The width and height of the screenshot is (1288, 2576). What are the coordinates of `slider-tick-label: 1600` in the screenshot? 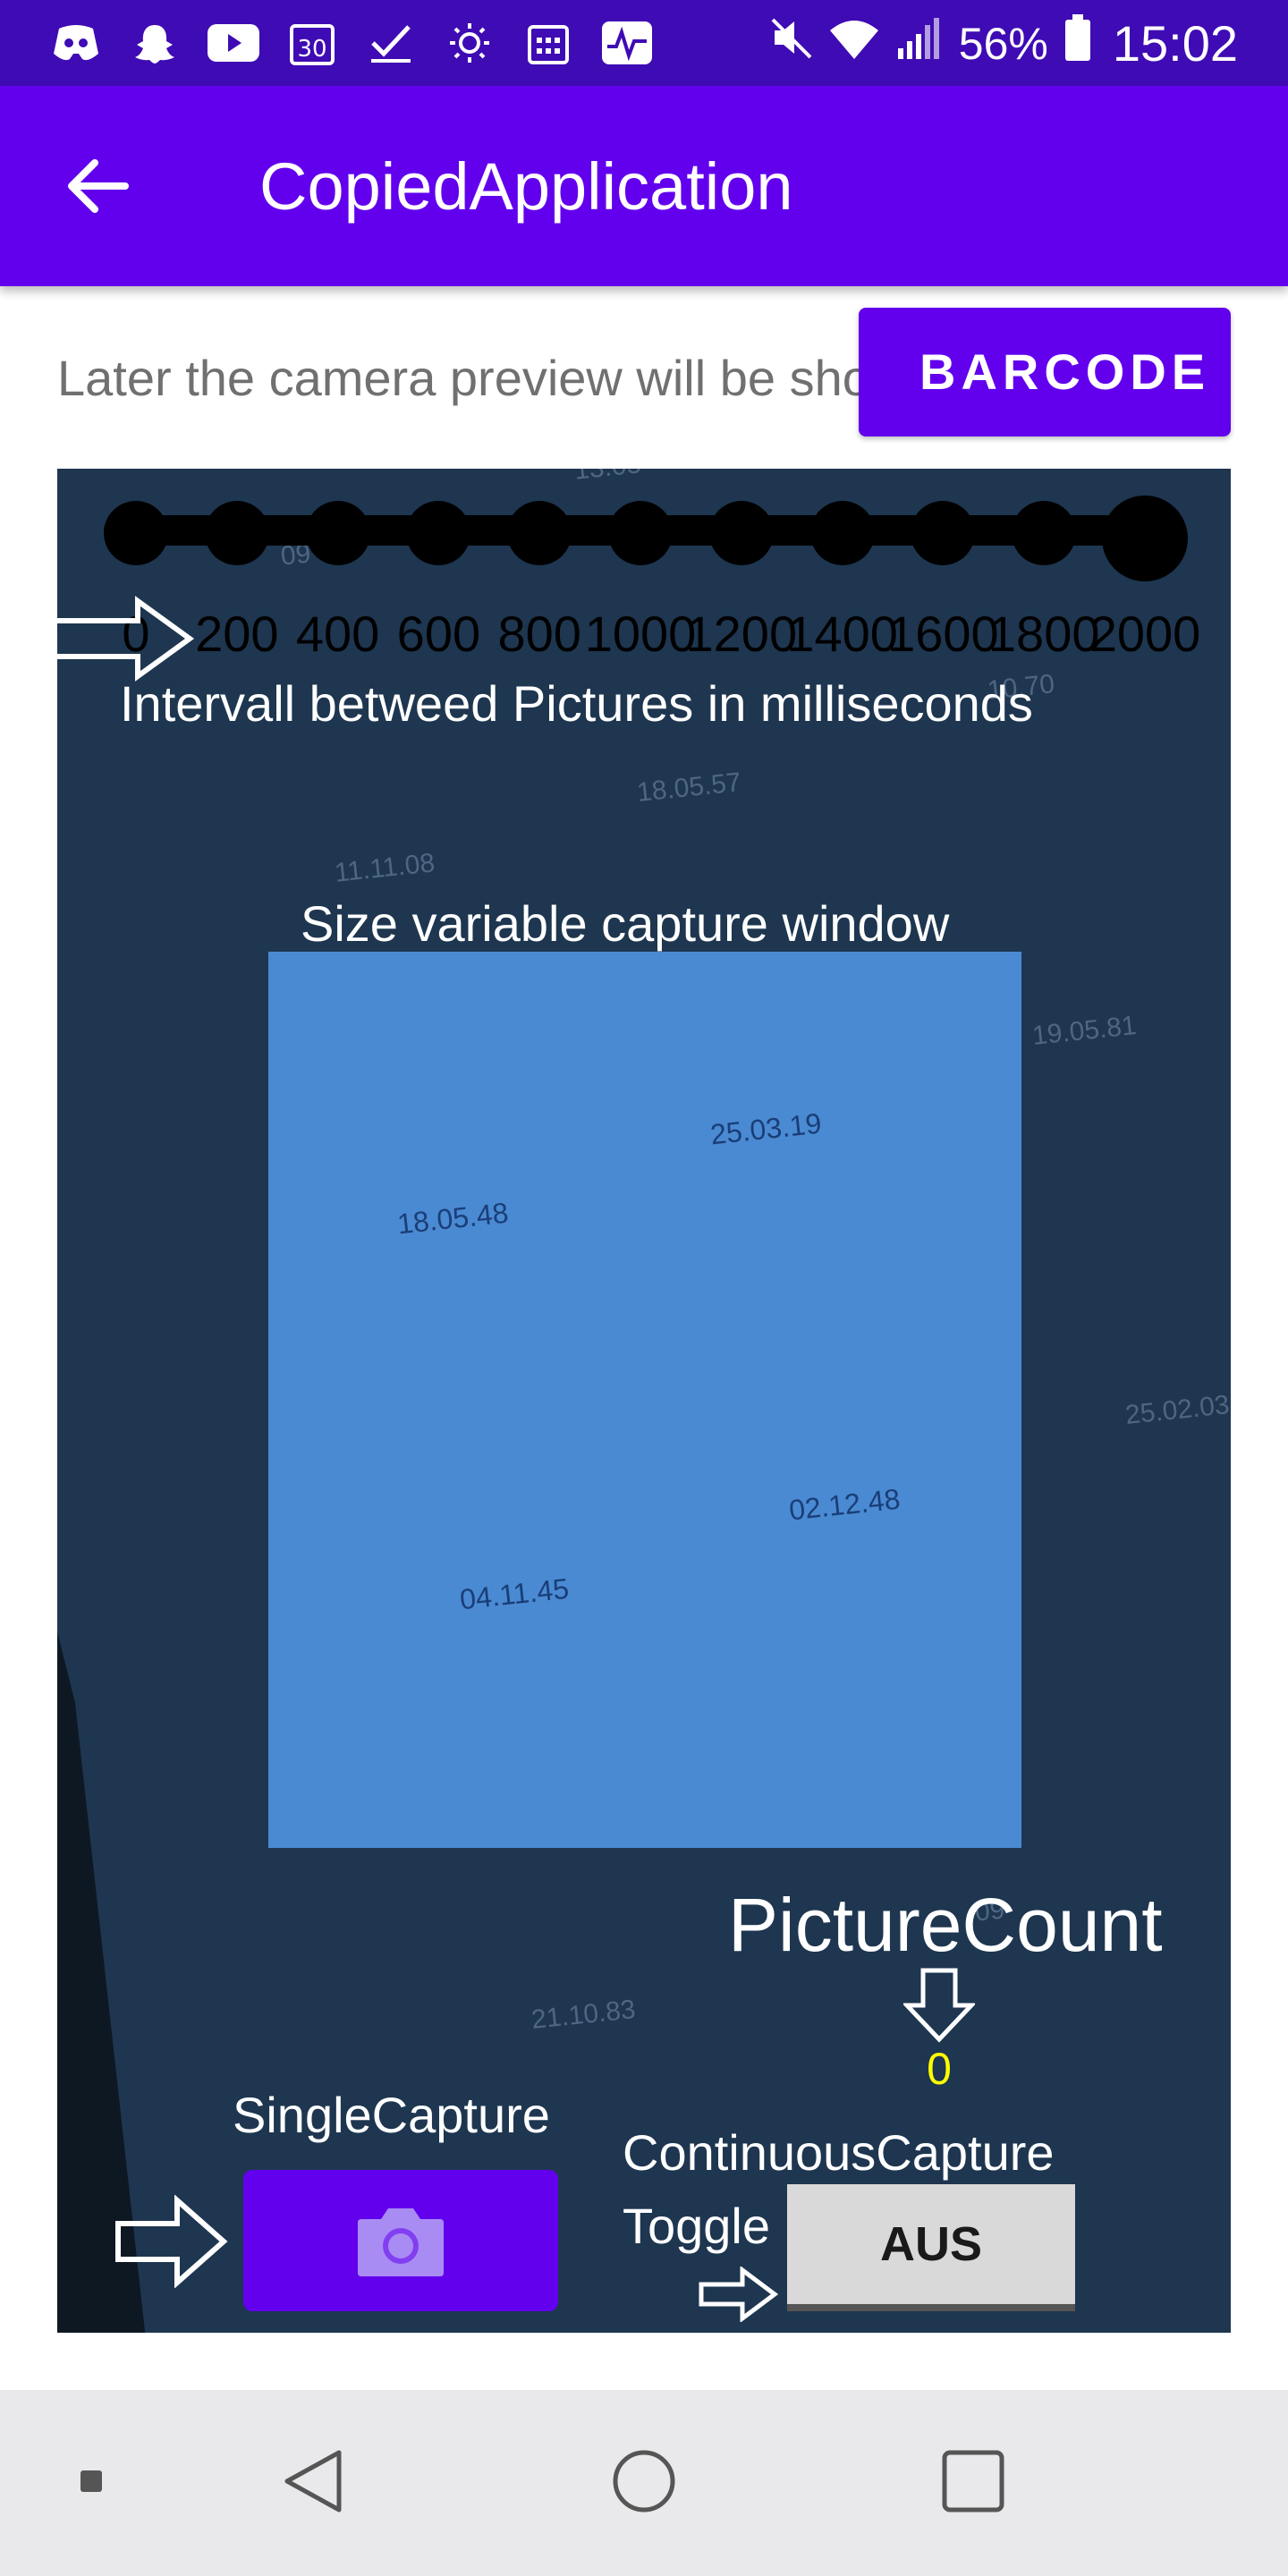 It's located at (943, 634).